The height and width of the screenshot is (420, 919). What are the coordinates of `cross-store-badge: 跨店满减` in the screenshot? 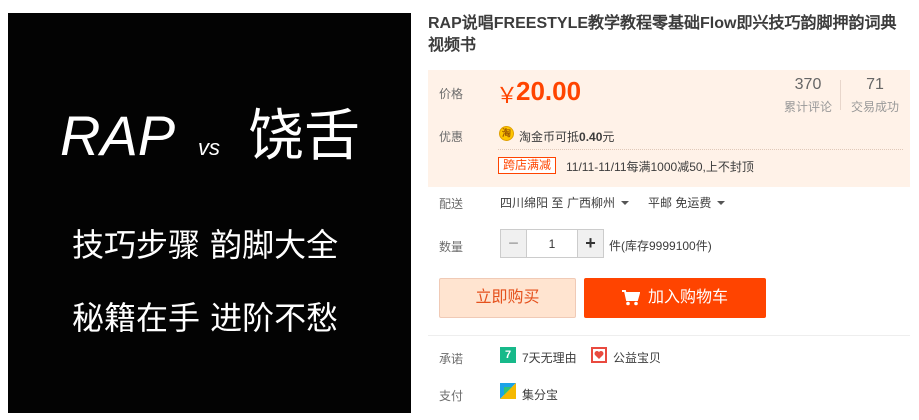 It's located at (527, 165).